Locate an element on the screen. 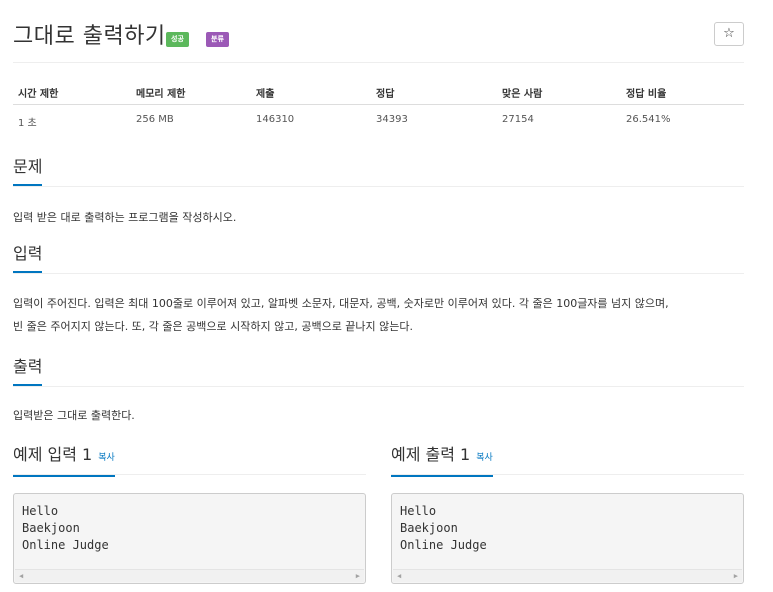 This screenshot has height=592, width=773. problem-header: 그대로 출력하기 성공 분류 ☆ is located at coordinates (378, 31).